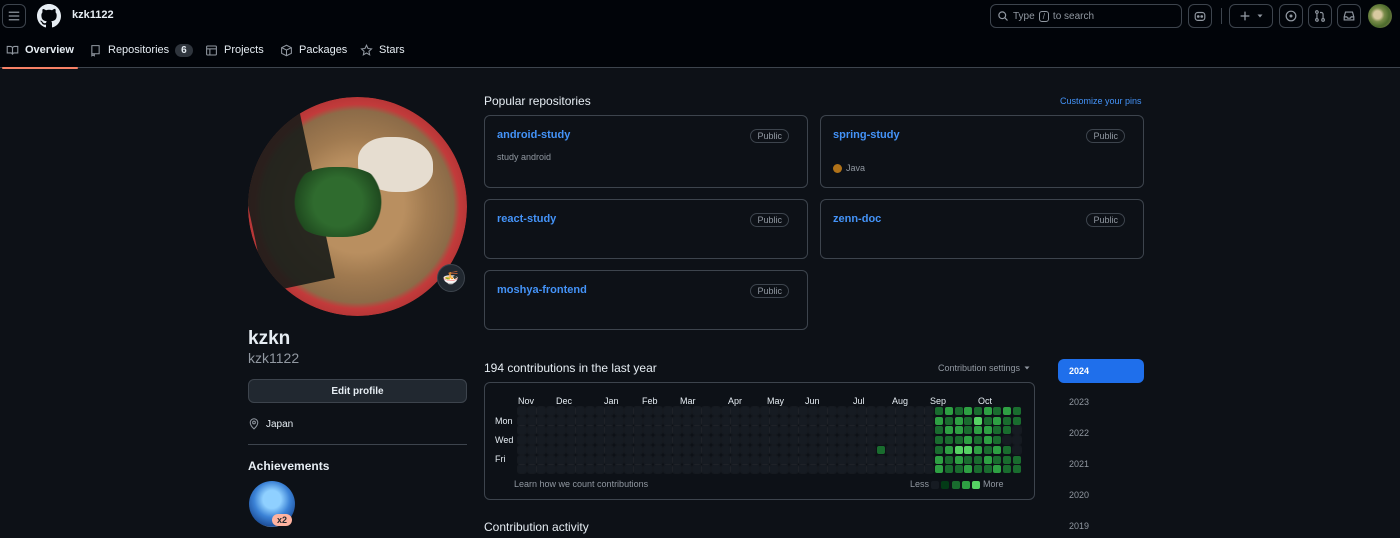  I want to click on year-button-2021: 2021, so click(1101, 464).